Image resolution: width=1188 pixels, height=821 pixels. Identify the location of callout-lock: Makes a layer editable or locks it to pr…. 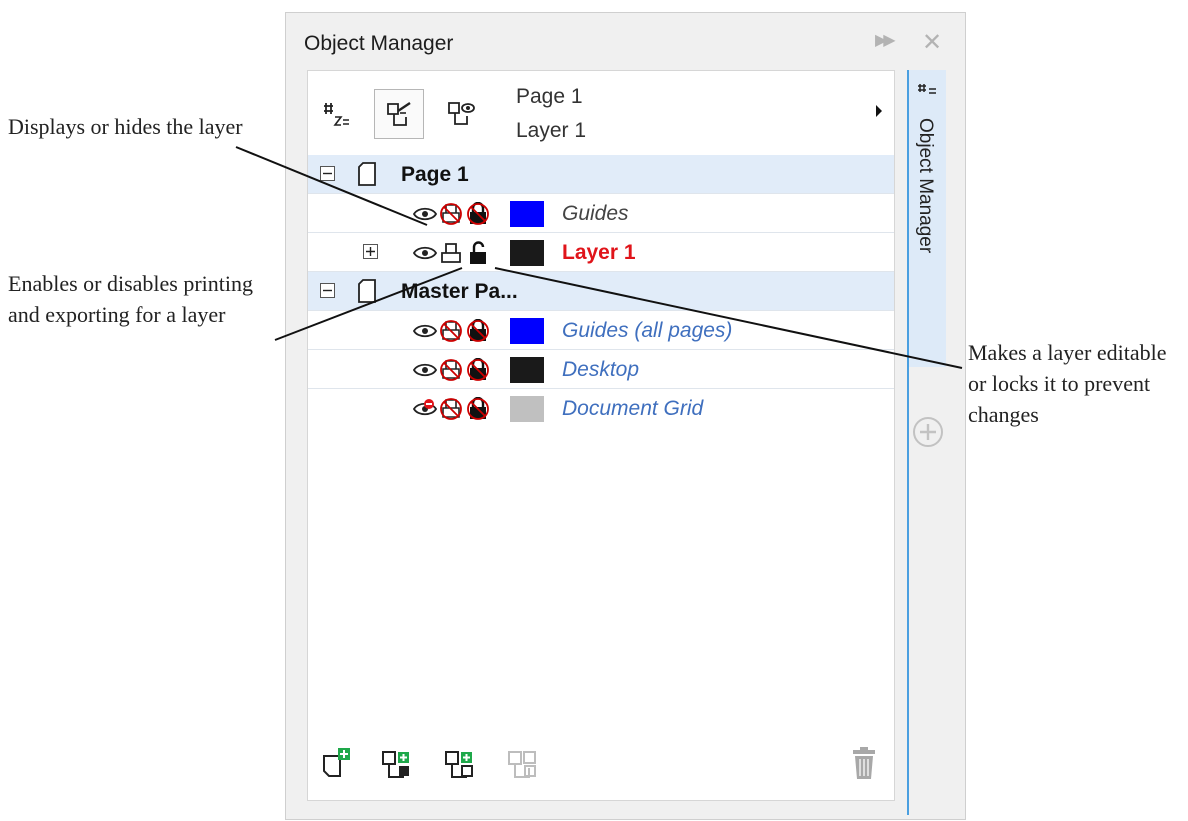
(1067, 383).